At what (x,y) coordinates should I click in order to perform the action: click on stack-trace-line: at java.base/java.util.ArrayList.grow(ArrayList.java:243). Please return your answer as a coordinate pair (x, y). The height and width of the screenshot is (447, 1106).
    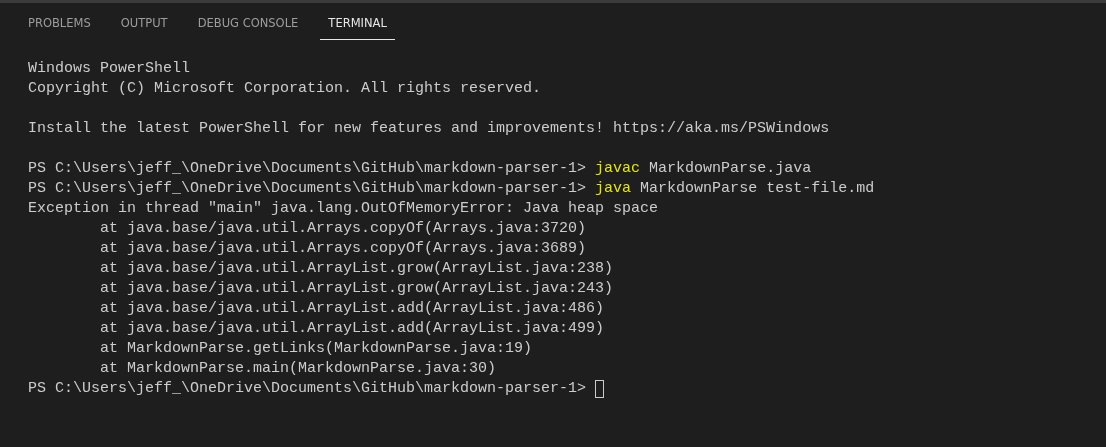
    Looking at the image, I should click on (356, 289).